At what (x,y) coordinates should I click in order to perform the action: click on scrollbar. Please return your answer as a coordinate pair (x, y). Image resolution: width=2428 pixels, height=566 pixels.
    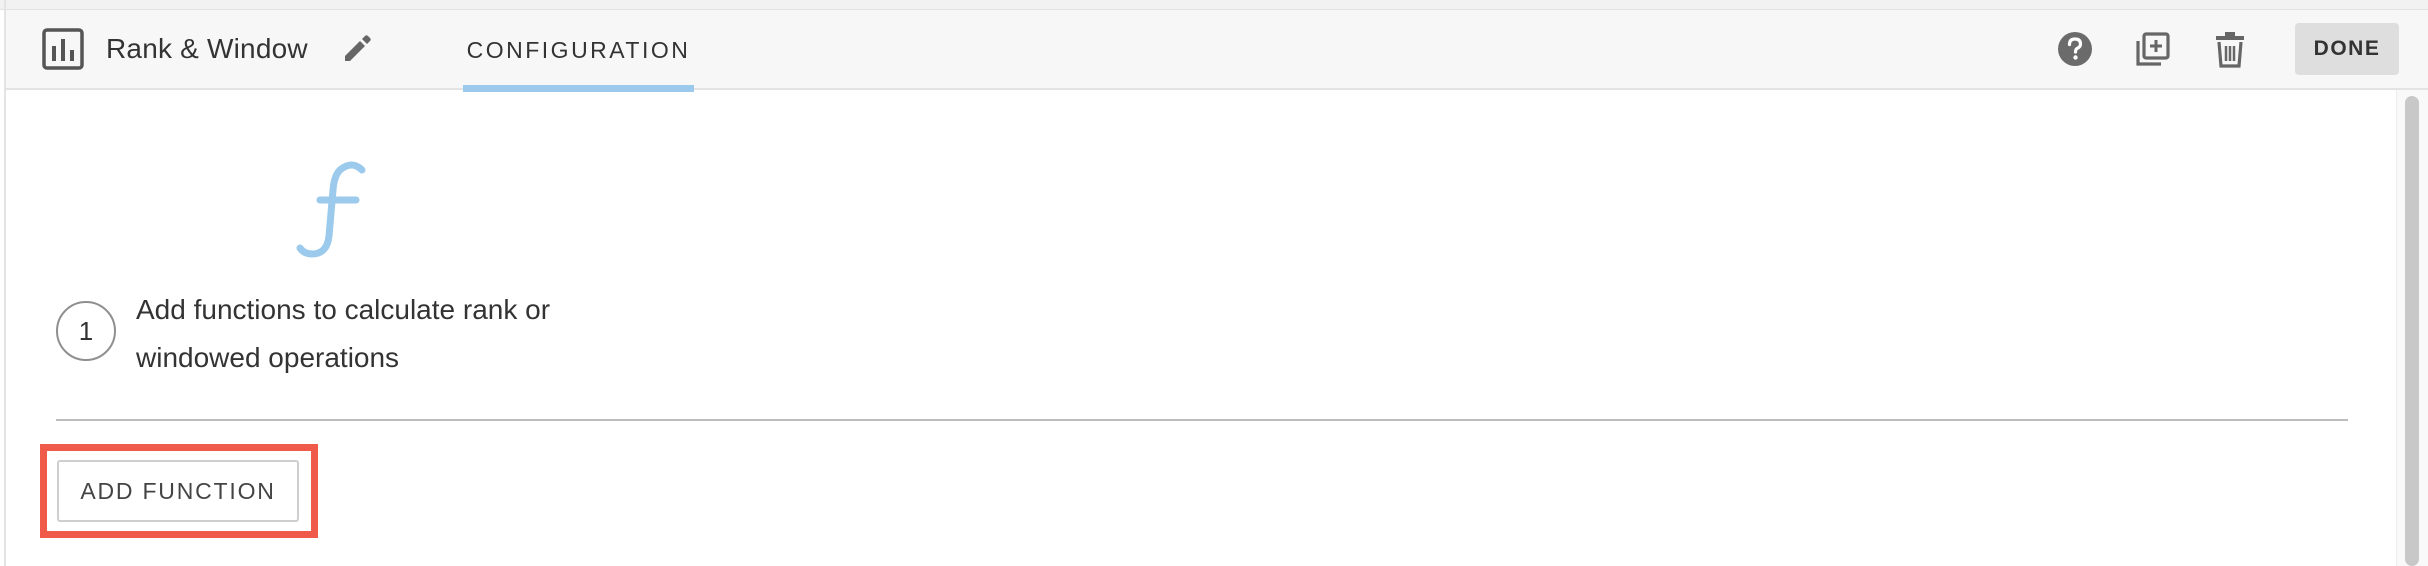
    Looking at the image, I should click on (2412, 328).